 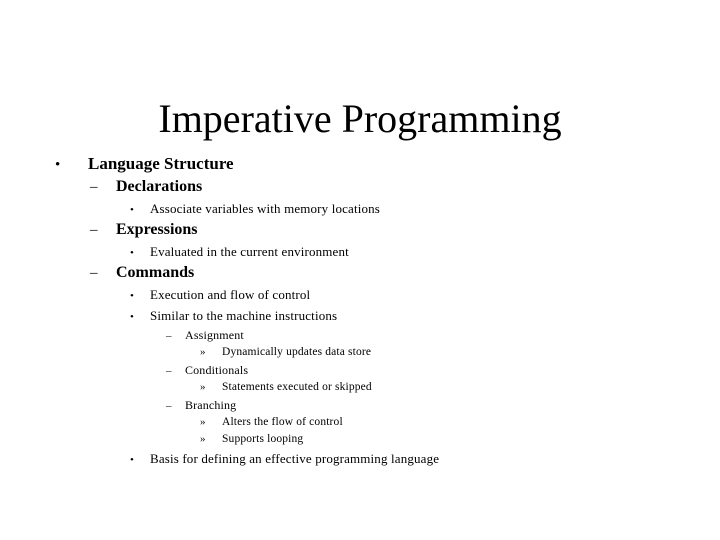 What do you see at coordinates (244, 315) in the screenshot?
I see `outline-item-label: Similar to the machine instructions` at bounding box center [244, 315].